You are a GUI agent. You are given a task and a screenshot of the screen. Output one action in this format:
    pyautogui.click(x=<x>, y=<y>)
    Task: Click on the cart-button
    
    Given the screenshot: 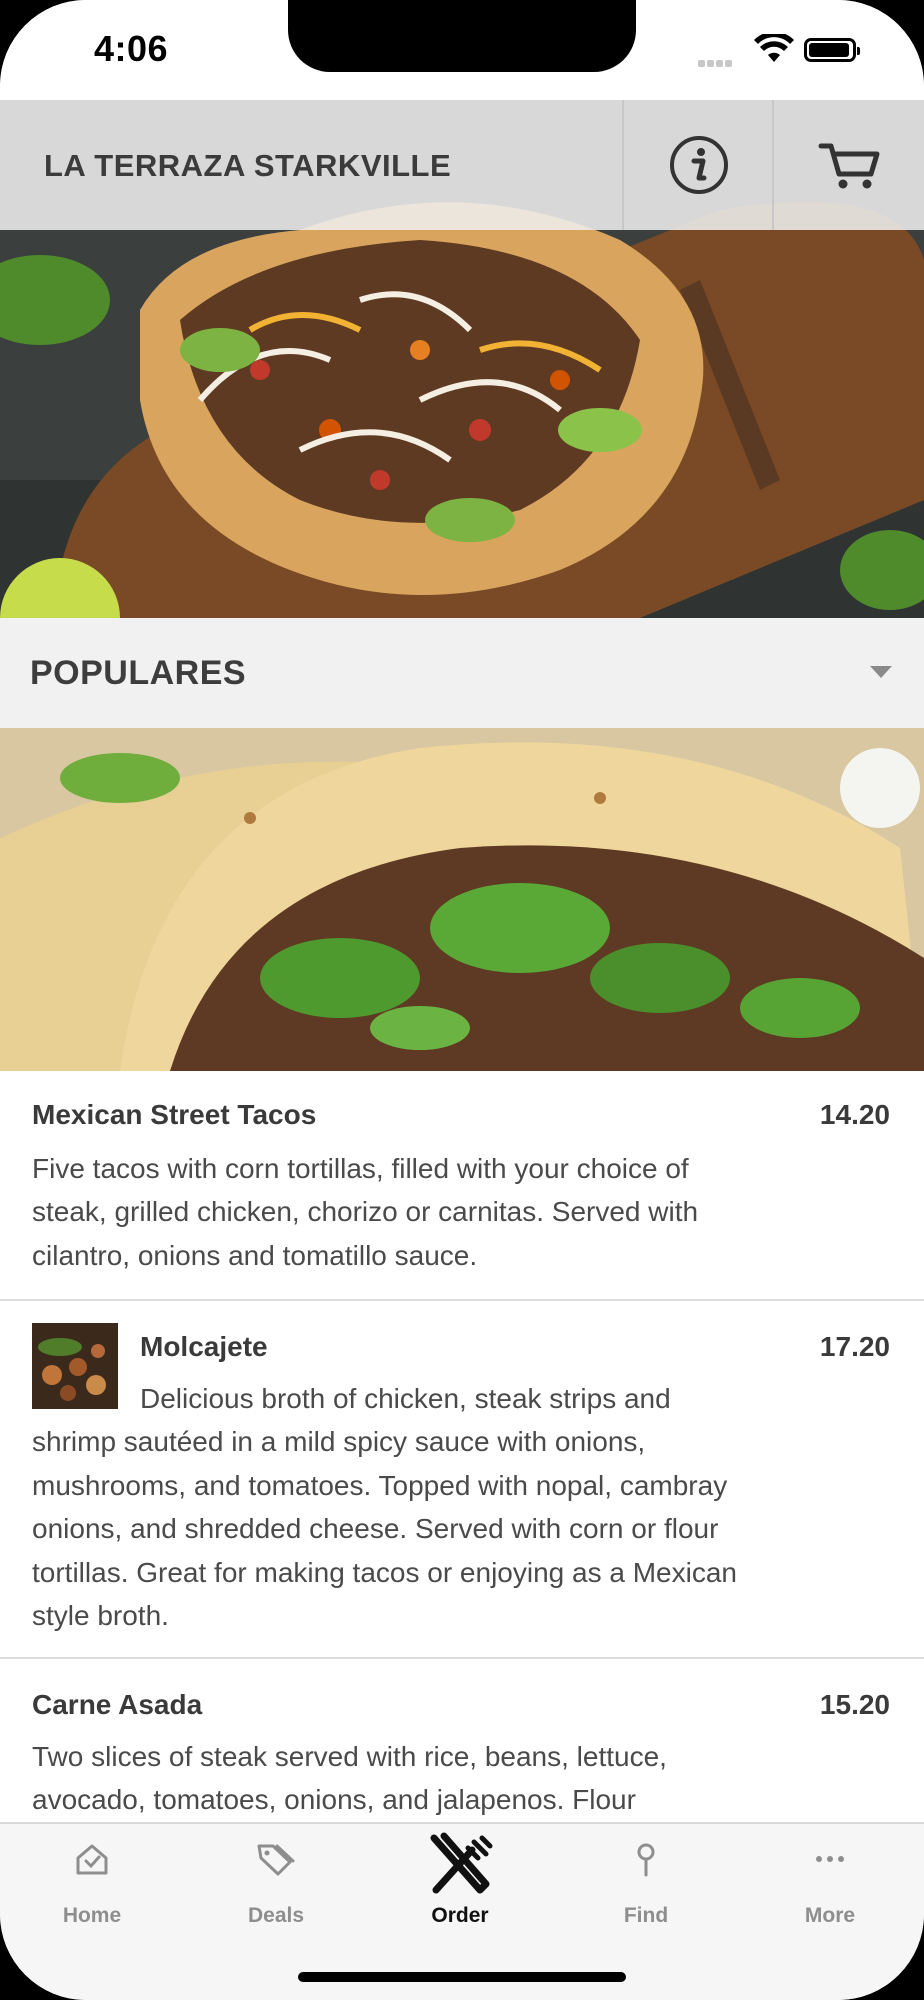 What is the action you would take?
    pyautogui.click(x=849, y=165)
    